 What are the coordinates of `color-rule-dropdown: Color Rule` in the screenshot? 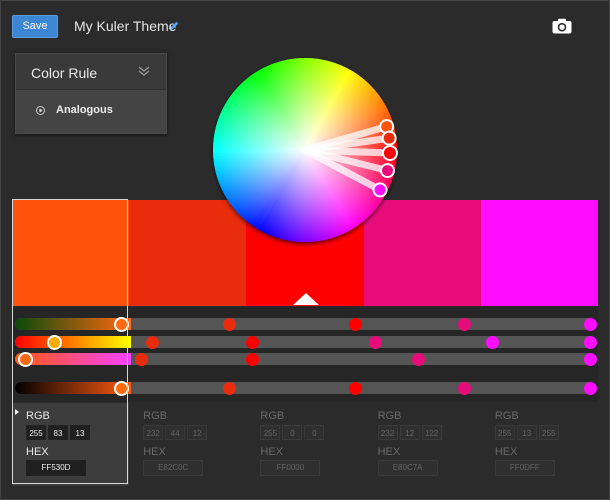 It's located at (91, 72).